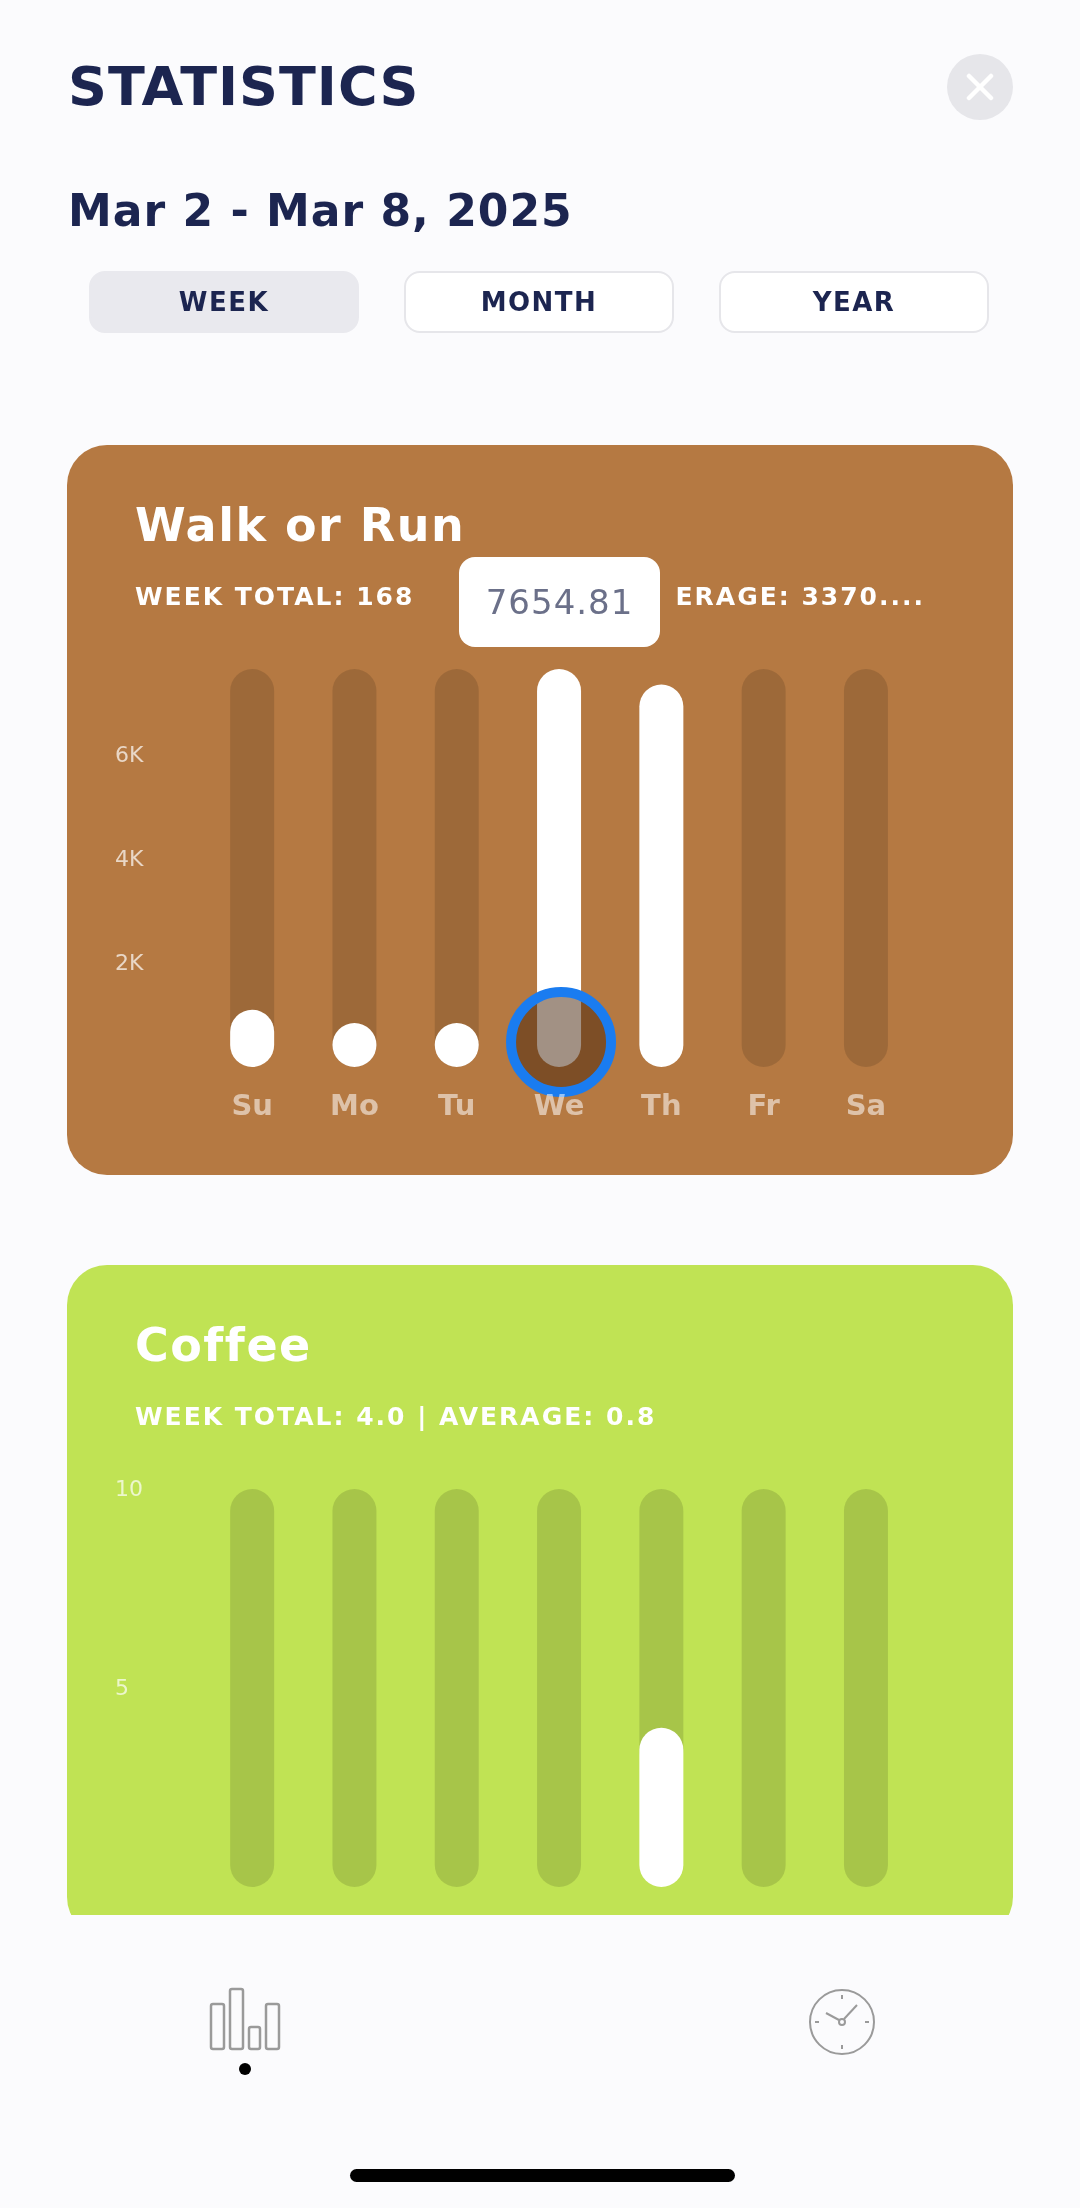 The height and width of the screenshot is (2208, 1080). What do you see at coordinates (129, 1489) in the screenshot?
I see `axis-tick-label: 10` at bounding box center [129, 1489].